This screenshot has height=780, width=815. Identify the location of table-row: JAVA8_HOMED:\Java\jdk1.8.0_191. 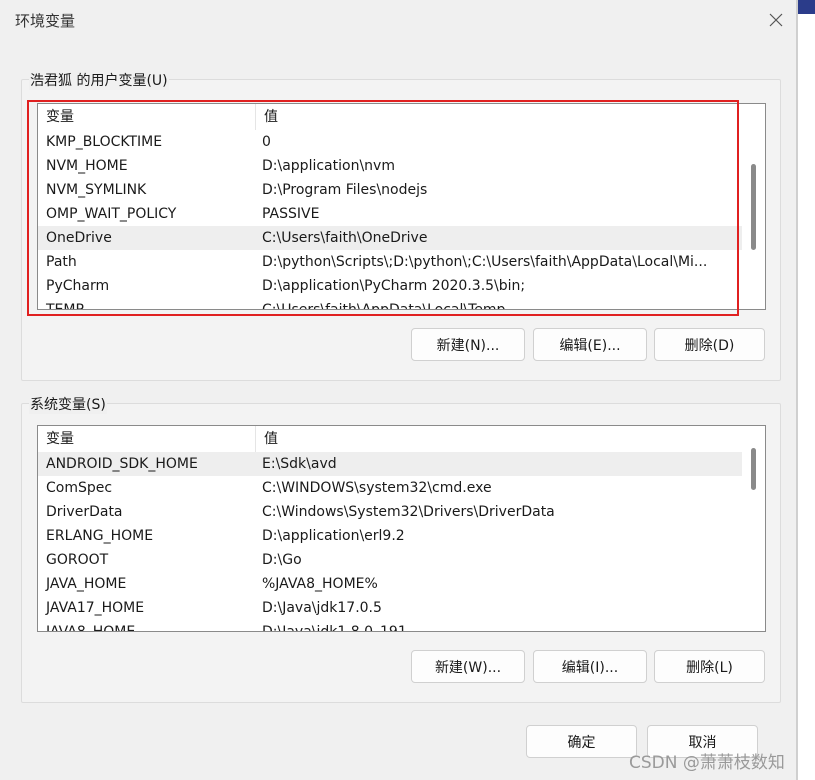
(390, 625).